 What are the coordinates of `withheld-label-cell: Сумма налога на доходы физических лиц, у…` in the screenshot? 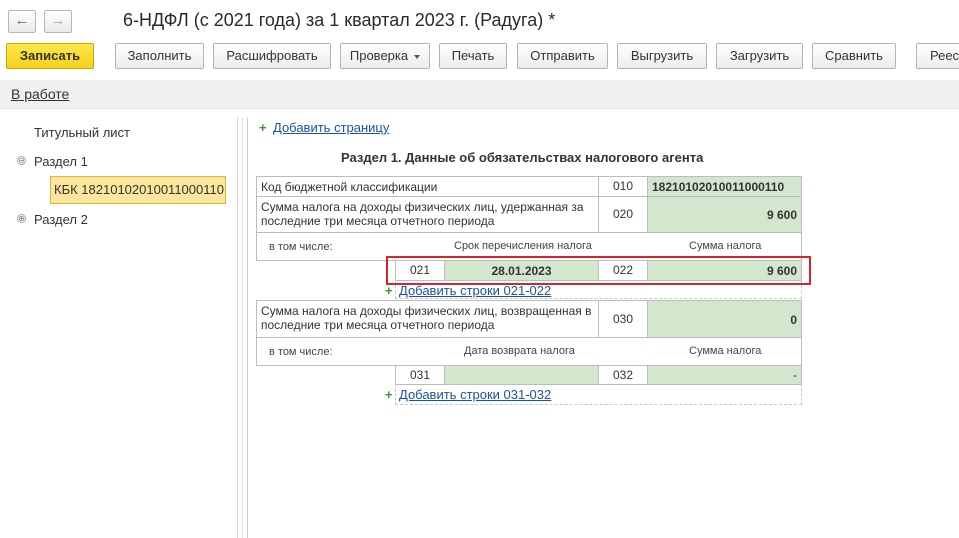 It's located at (427, 214).